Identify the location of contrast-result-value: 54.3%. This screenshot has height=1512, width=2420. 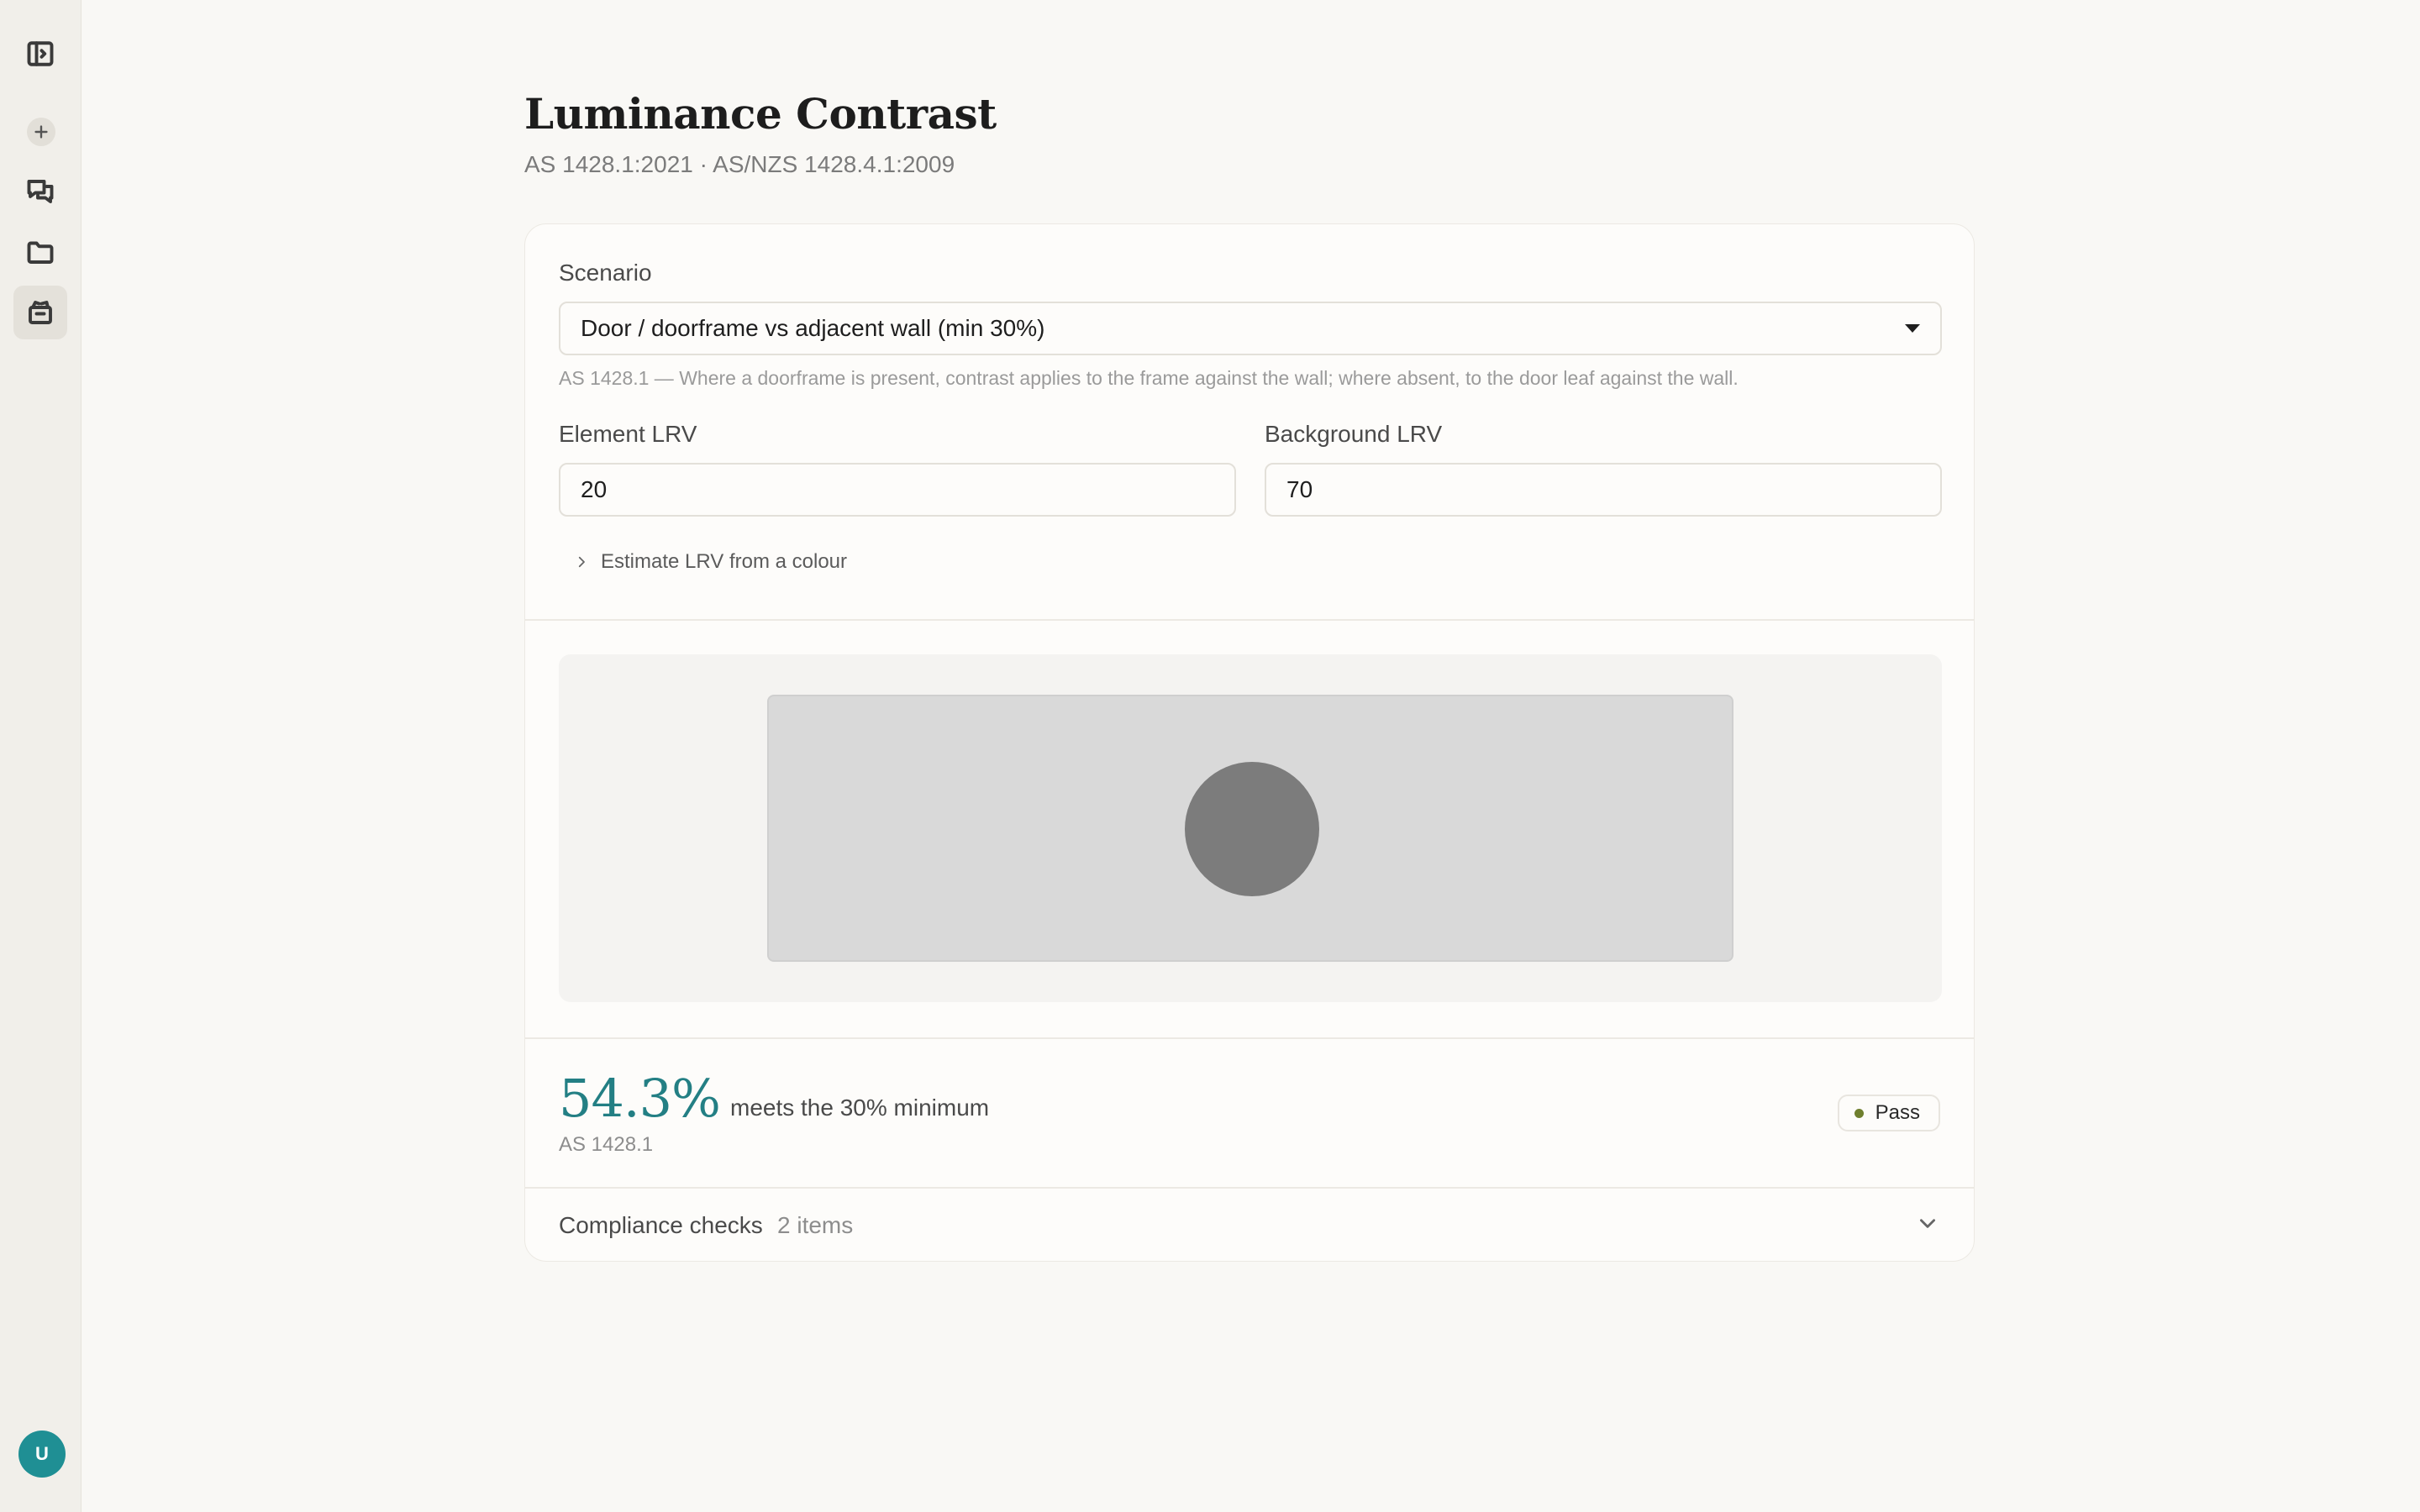
(640, 1098).